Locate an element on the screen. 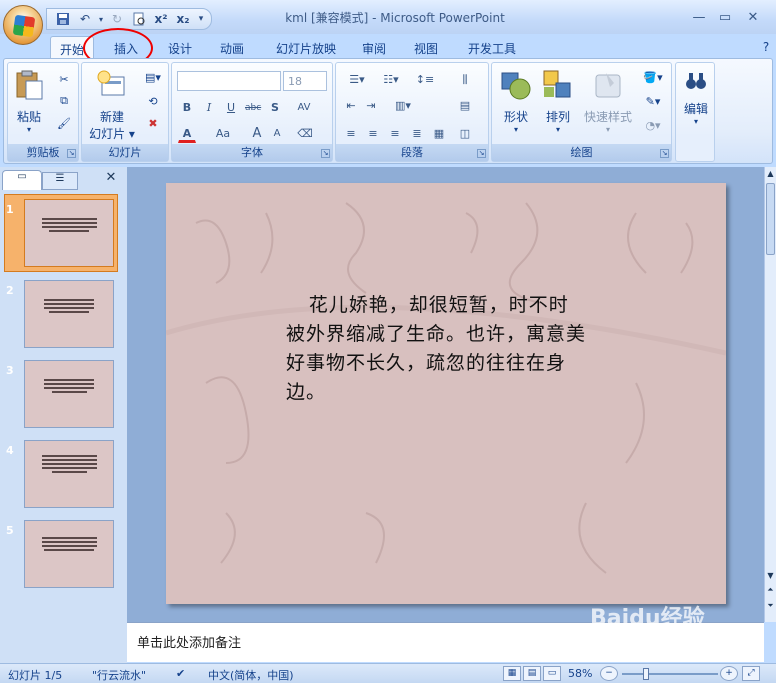  align-right-icon: ≡ is located at coordinates (395, 134).